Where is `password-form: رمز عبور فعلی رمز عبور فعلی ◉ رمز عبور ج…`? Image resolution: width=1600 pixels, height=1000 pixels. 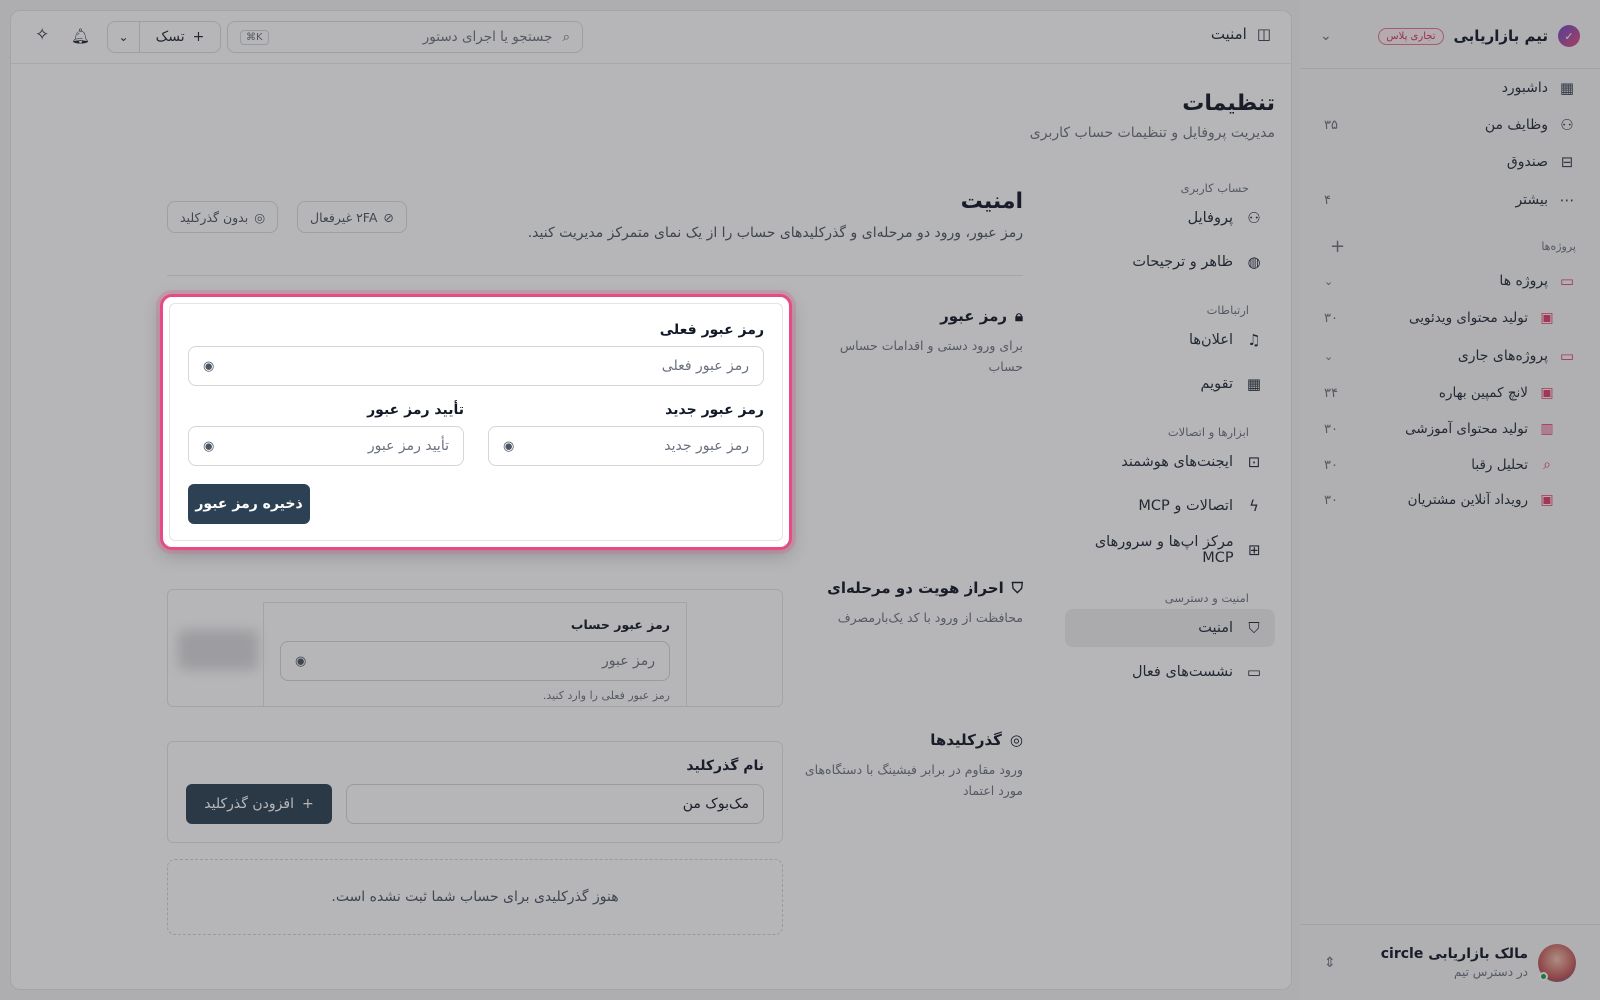 password-form: رمز عبور فعلی رمز عبور فعلی ◉ رمز عبور ج… is located at coordinates (476, 422).